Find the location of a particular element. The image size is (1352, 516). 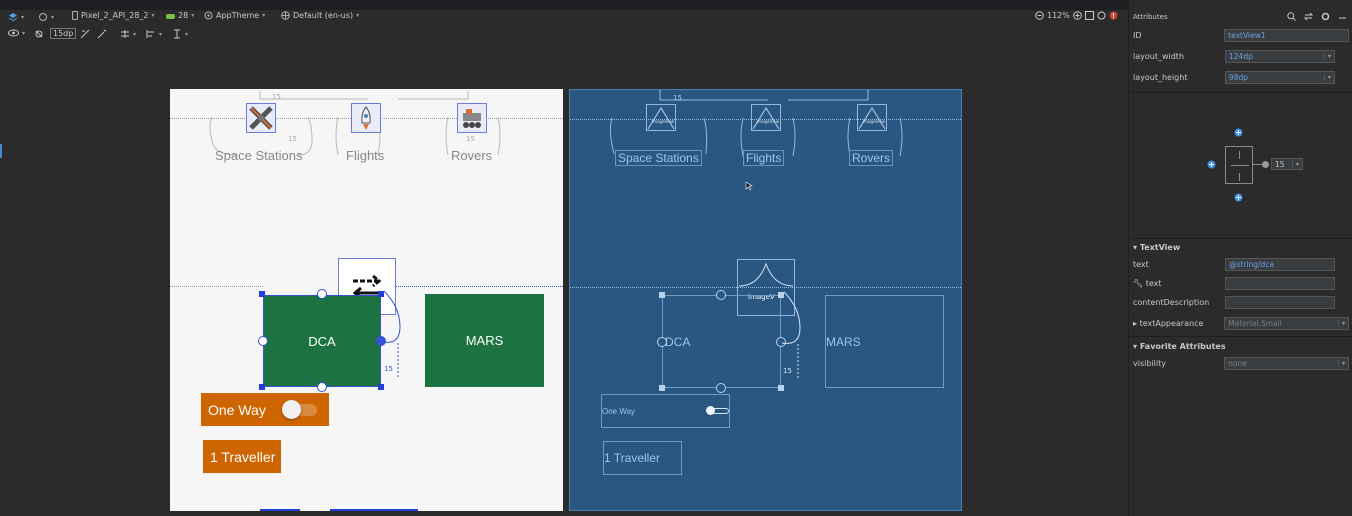

bp-anchor-left is located at coordinates (662, 342).